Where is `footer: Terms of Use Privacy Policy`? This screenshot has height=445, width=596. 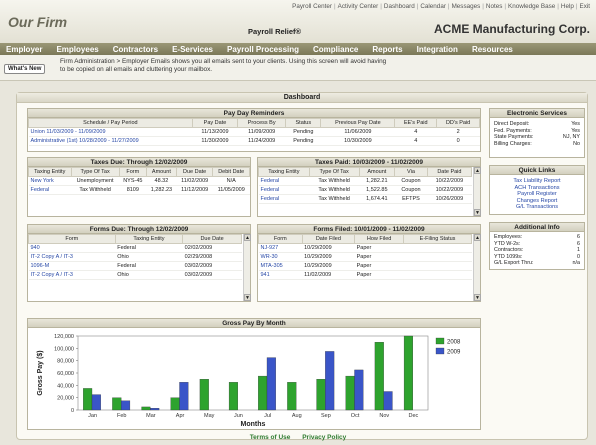
footer: Terms of Use Privacy Policy is located at coordinates (298, 437).